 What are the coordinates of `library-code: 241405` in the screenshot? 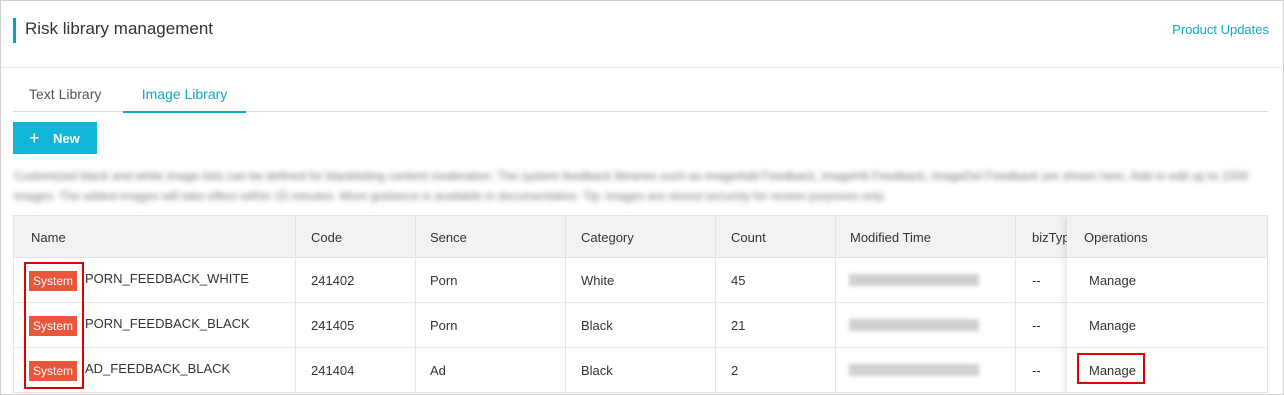 It's located at (333, 325).